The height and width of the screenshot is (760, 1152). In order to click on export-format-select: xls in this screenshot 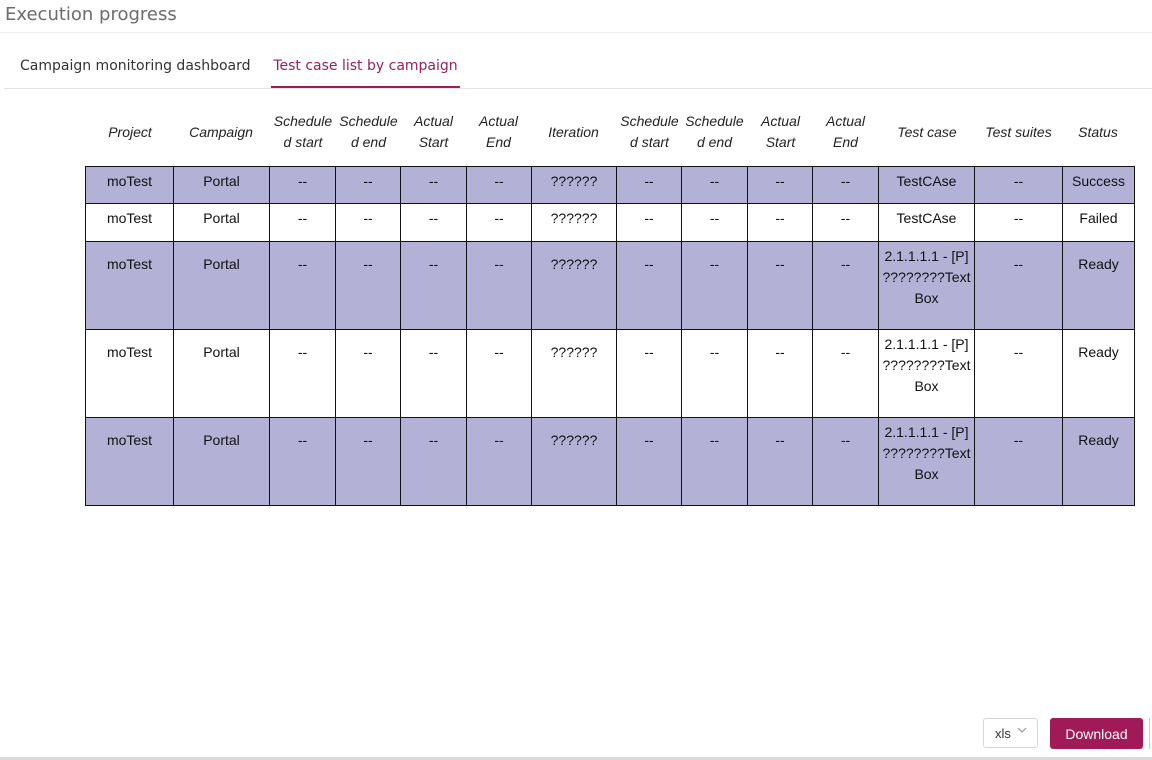, I will do `click(1010, 733)`.